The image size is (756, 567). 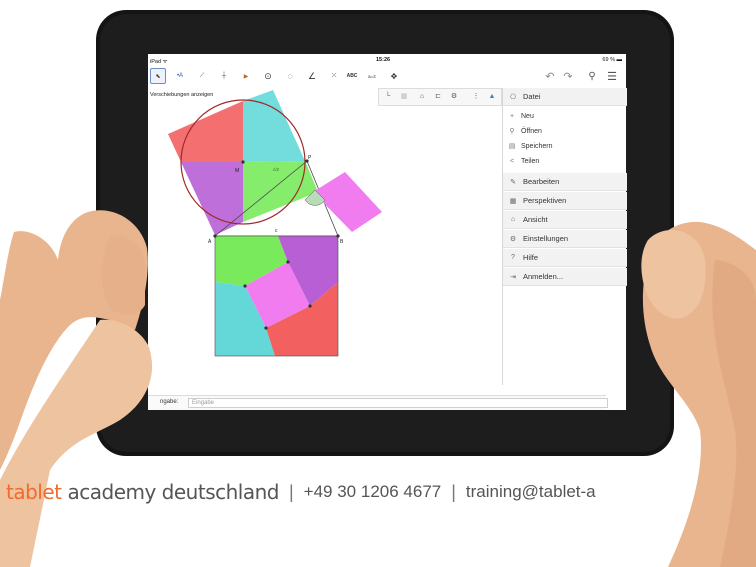 What do you see at coordinates (512, 161) in the screenshot?
I see `share-icon: <` at bounding box center [512, 161].